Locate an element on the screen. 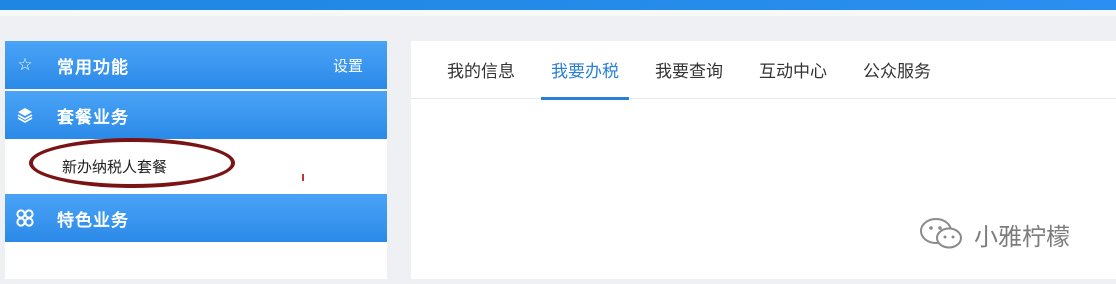  top-accent-bar is located at coordinates (558, 5).